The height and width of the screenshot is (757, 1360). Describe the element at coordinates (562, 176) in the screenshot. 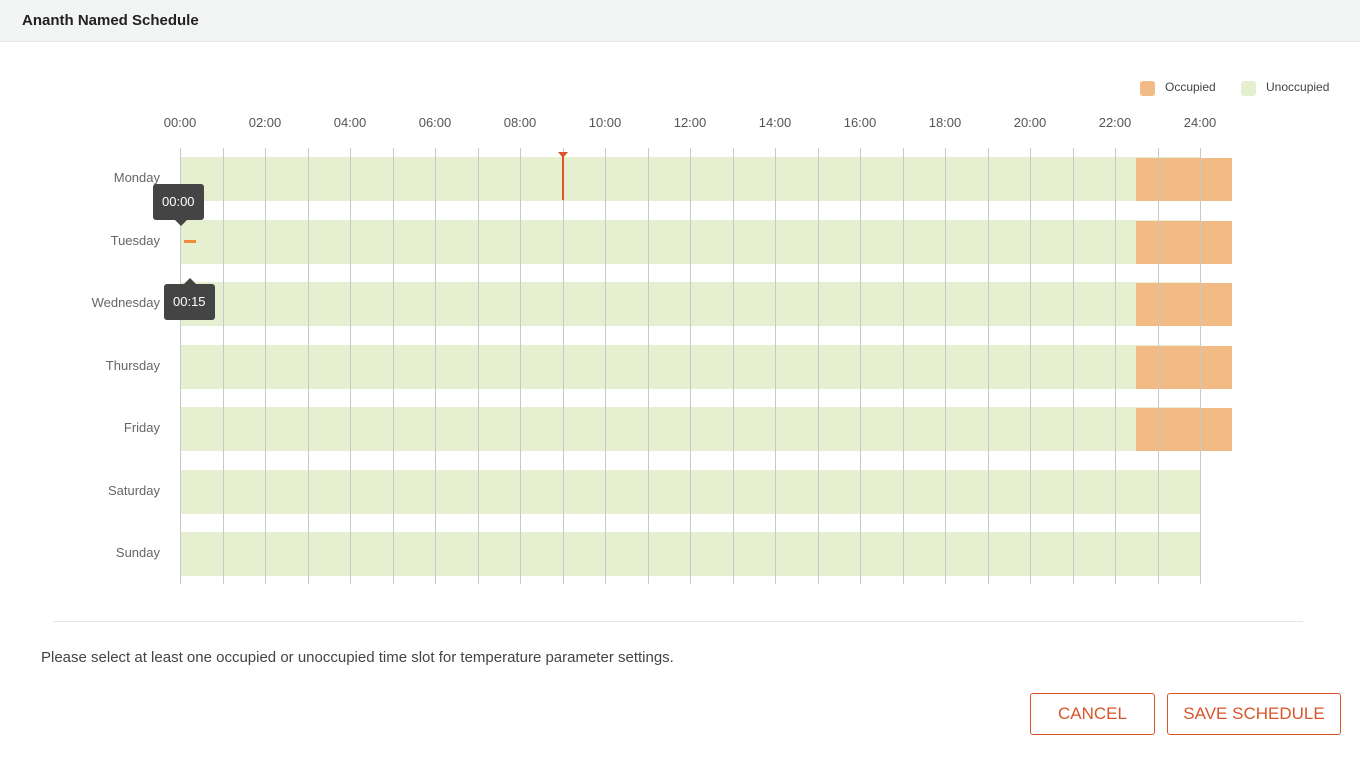

I see `current-time-marker` at that location.